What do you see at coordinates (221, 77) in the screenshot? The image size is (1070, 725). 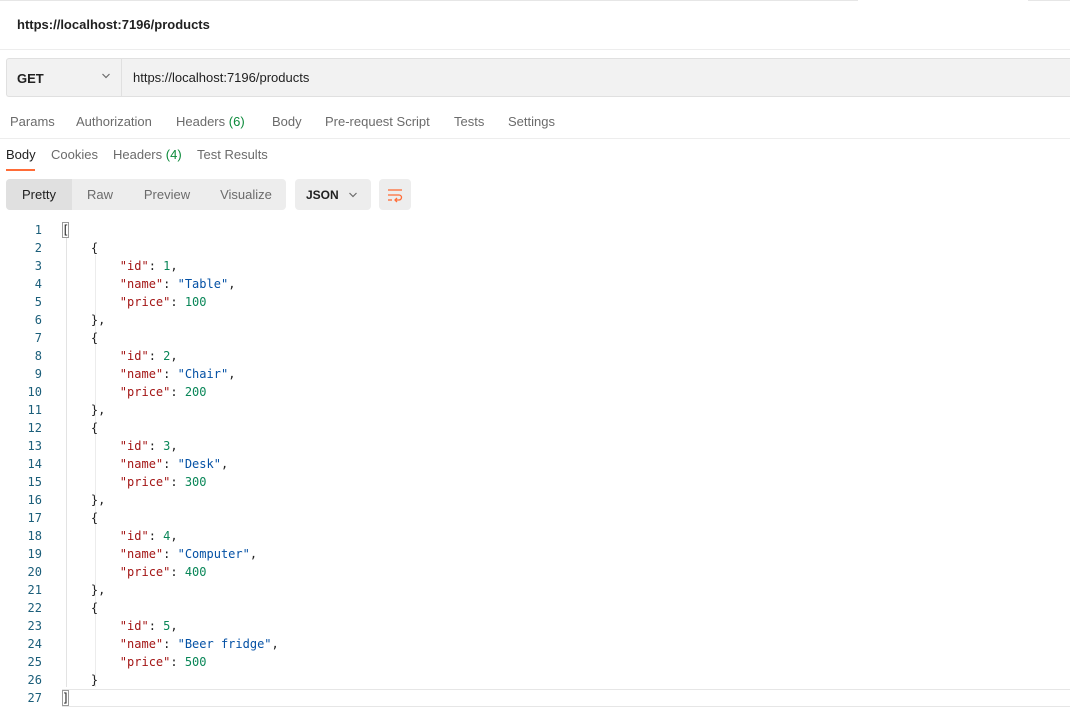 I see `url-input: https://localhost:7196/products` at bounding box center [221, 77].